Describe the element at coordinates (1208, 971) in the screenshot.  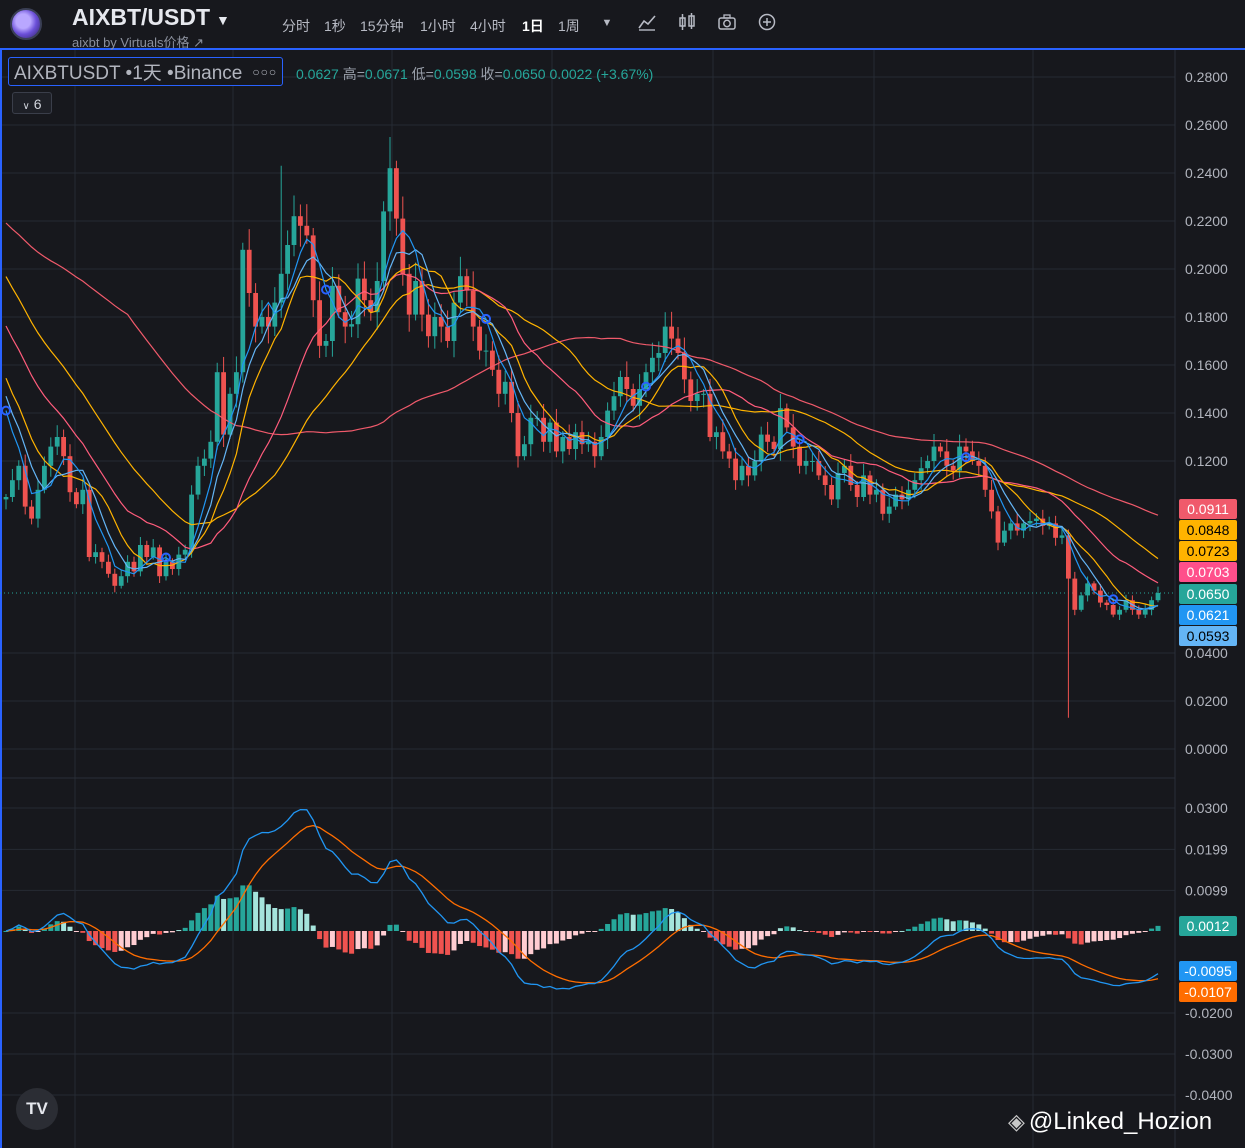
I see `macd-line-badge: -0.0095` at that location.